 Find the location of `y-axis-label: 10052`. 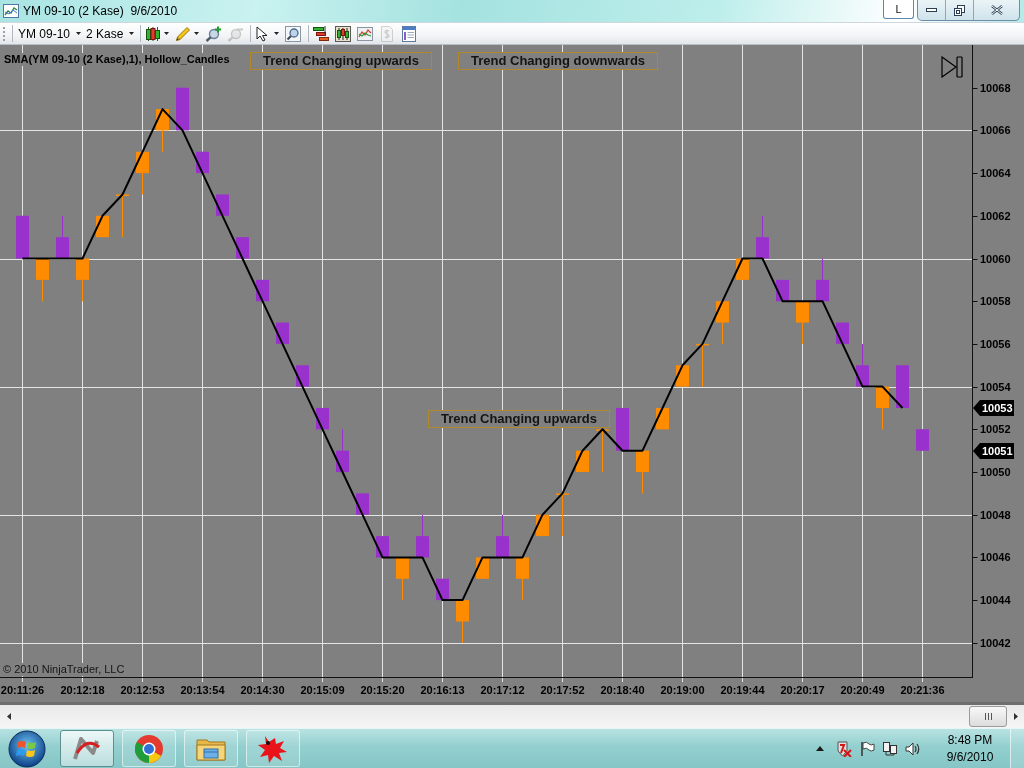

y-axis-label: 10052 is located at coordinates (995, 429).